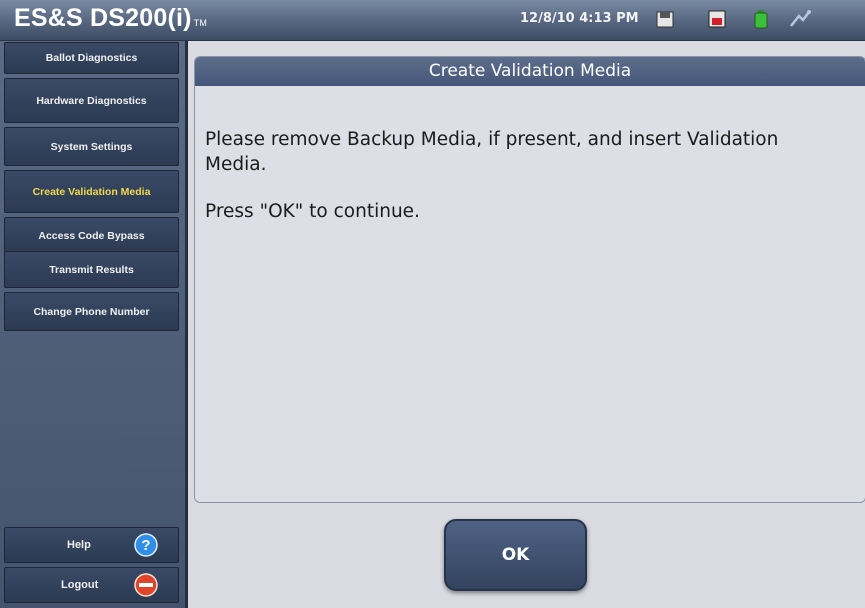 The width and height of the screenshot is (865, 608). I want to click on logout-icon, so click(146, 585).